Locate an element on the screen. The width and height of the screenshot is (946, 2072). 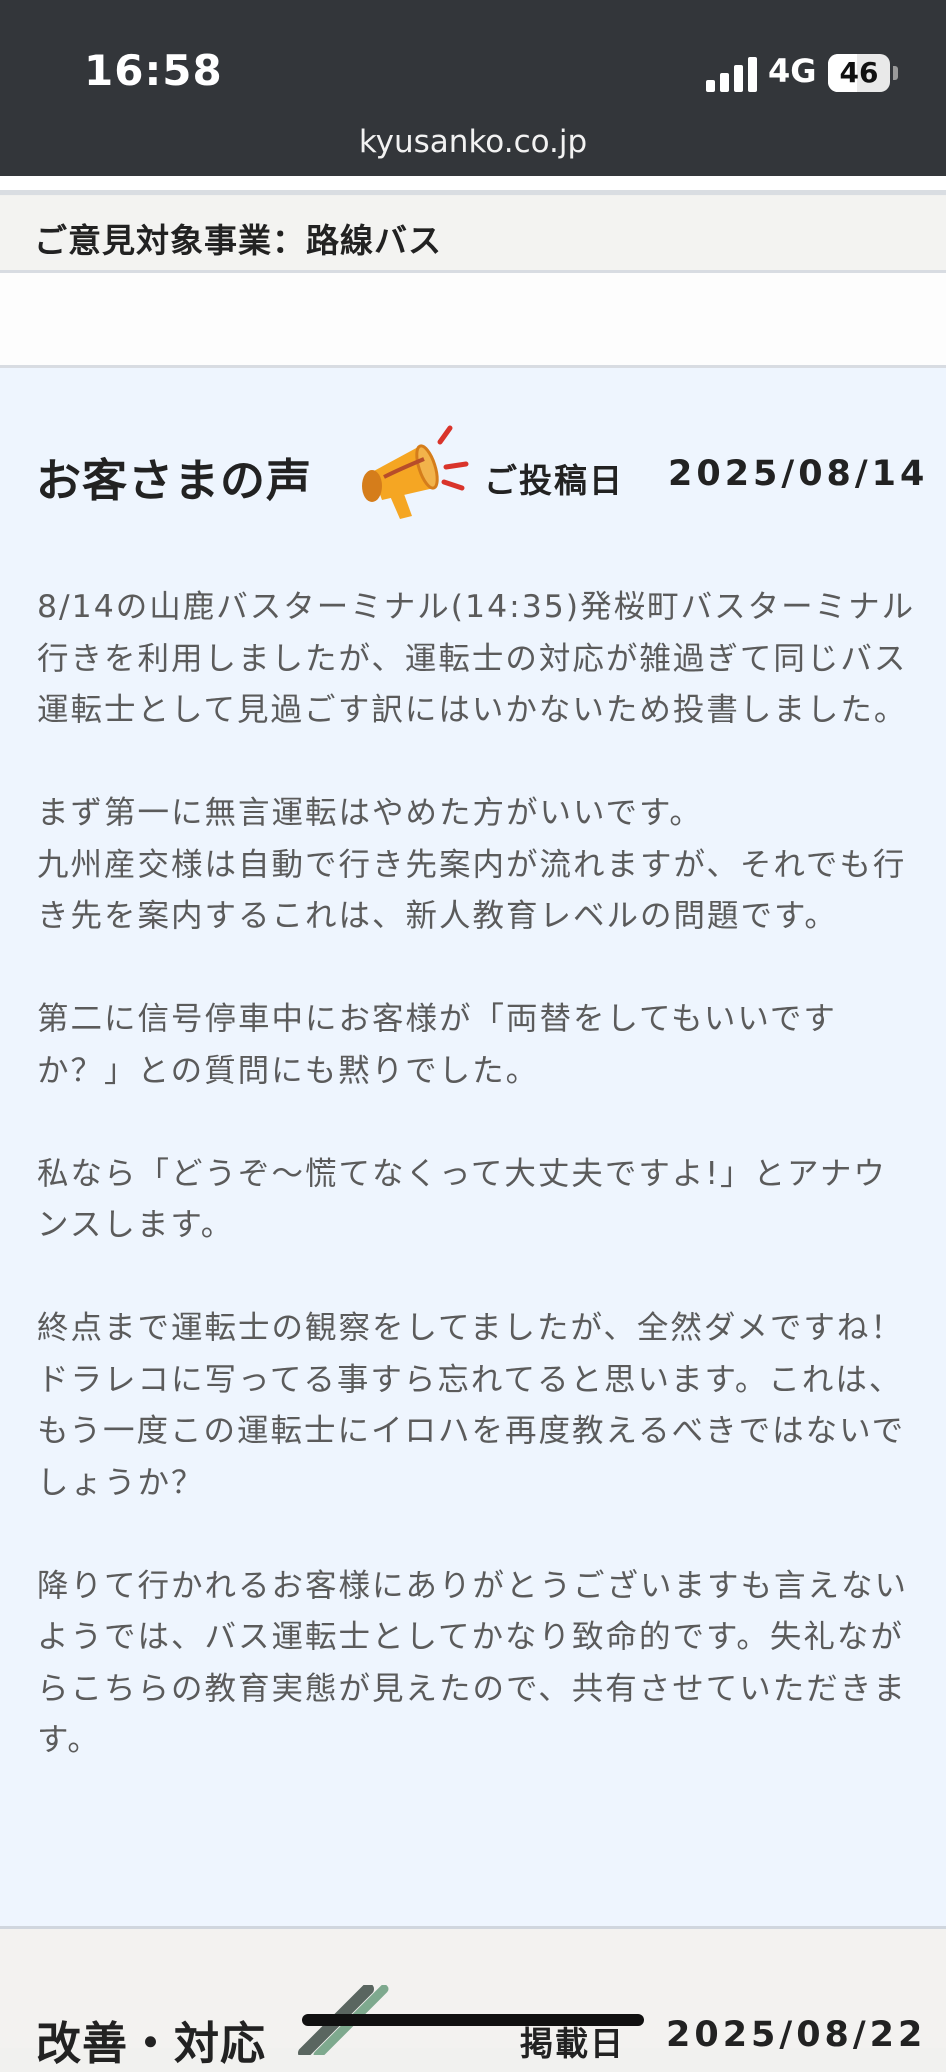
top-divider is located at coordinates (473, 185).